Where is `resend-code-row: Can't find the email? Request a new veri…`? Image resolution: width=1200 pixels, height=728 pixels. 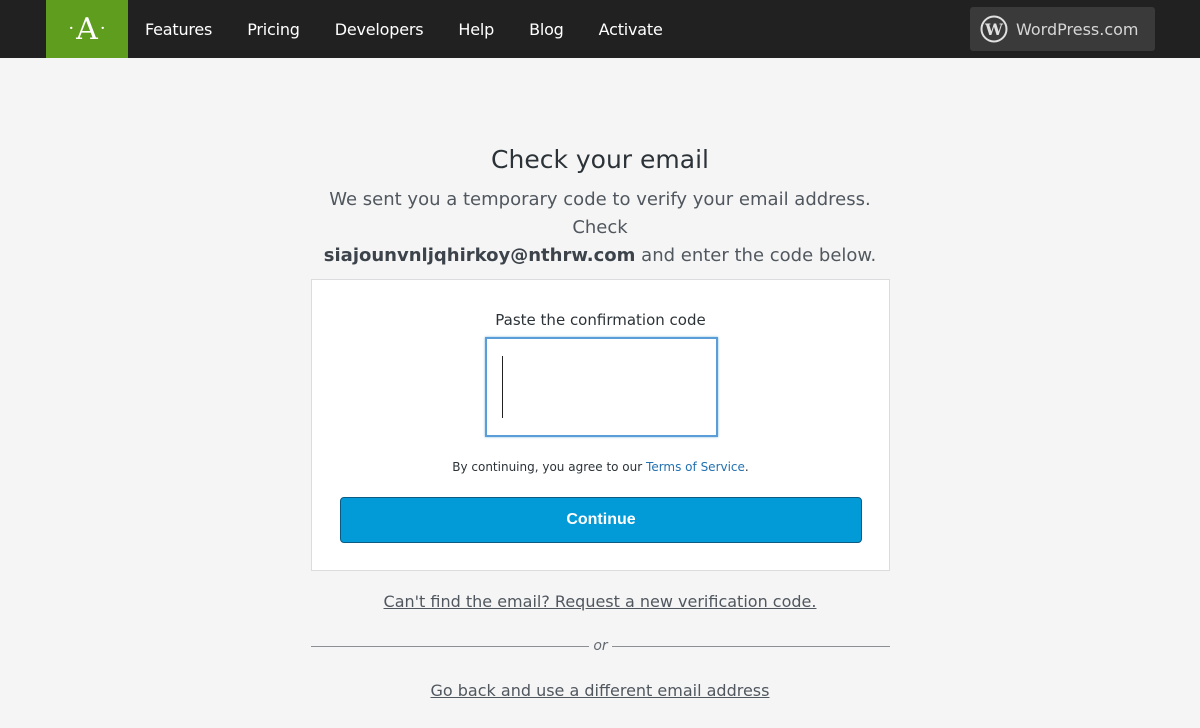
resend-code-row: Can't find the email? Request a new veri… is located at coordinates (600, 601).